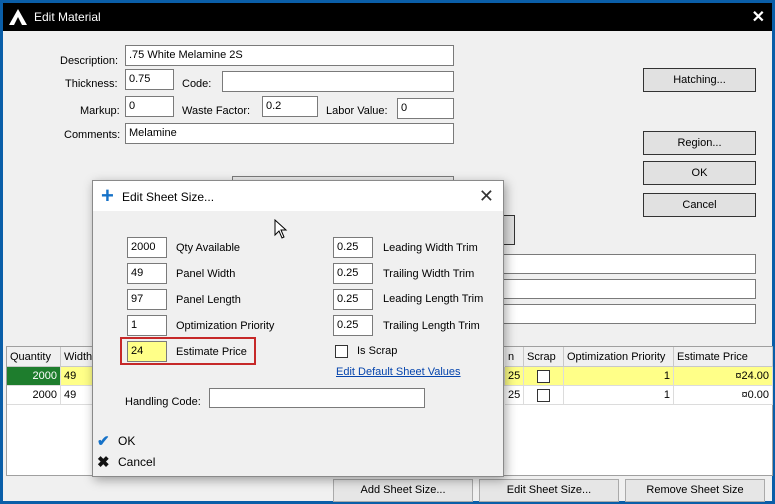 This screenshot has width=775, height=504. I want to click on column-header-optimization-priority: Optimization Priority, so click(619, 357).